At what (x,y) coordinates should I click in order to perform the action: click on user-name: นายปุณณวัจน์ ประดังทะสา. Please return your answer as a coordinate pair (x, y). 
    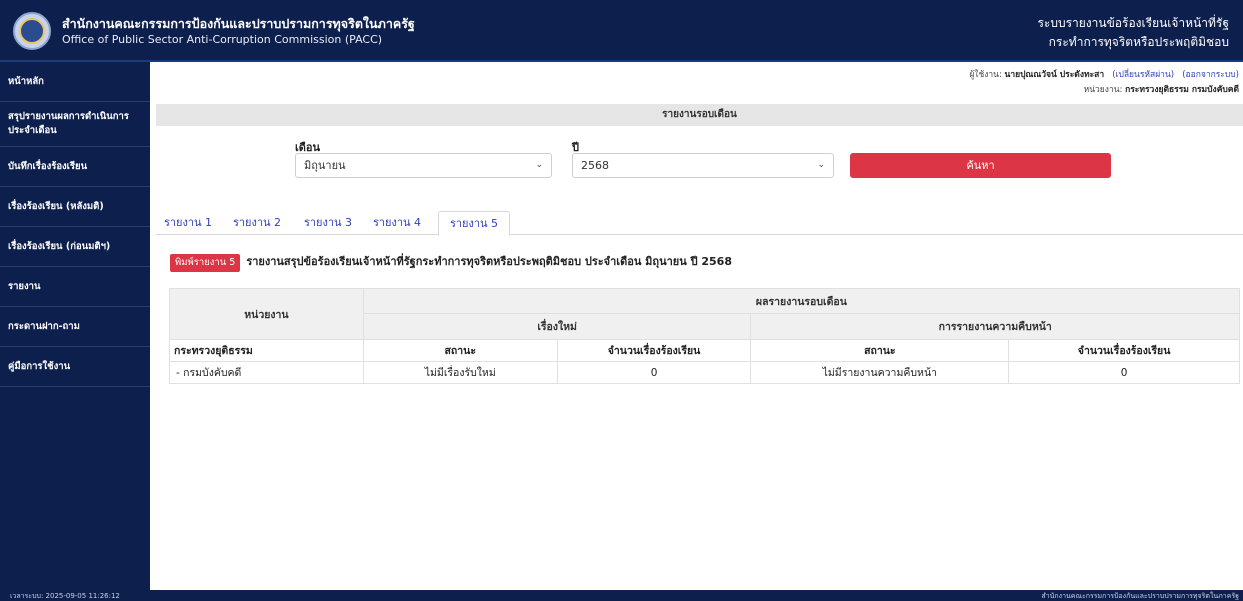
    Looking at the image, I should click on (1054, 75).